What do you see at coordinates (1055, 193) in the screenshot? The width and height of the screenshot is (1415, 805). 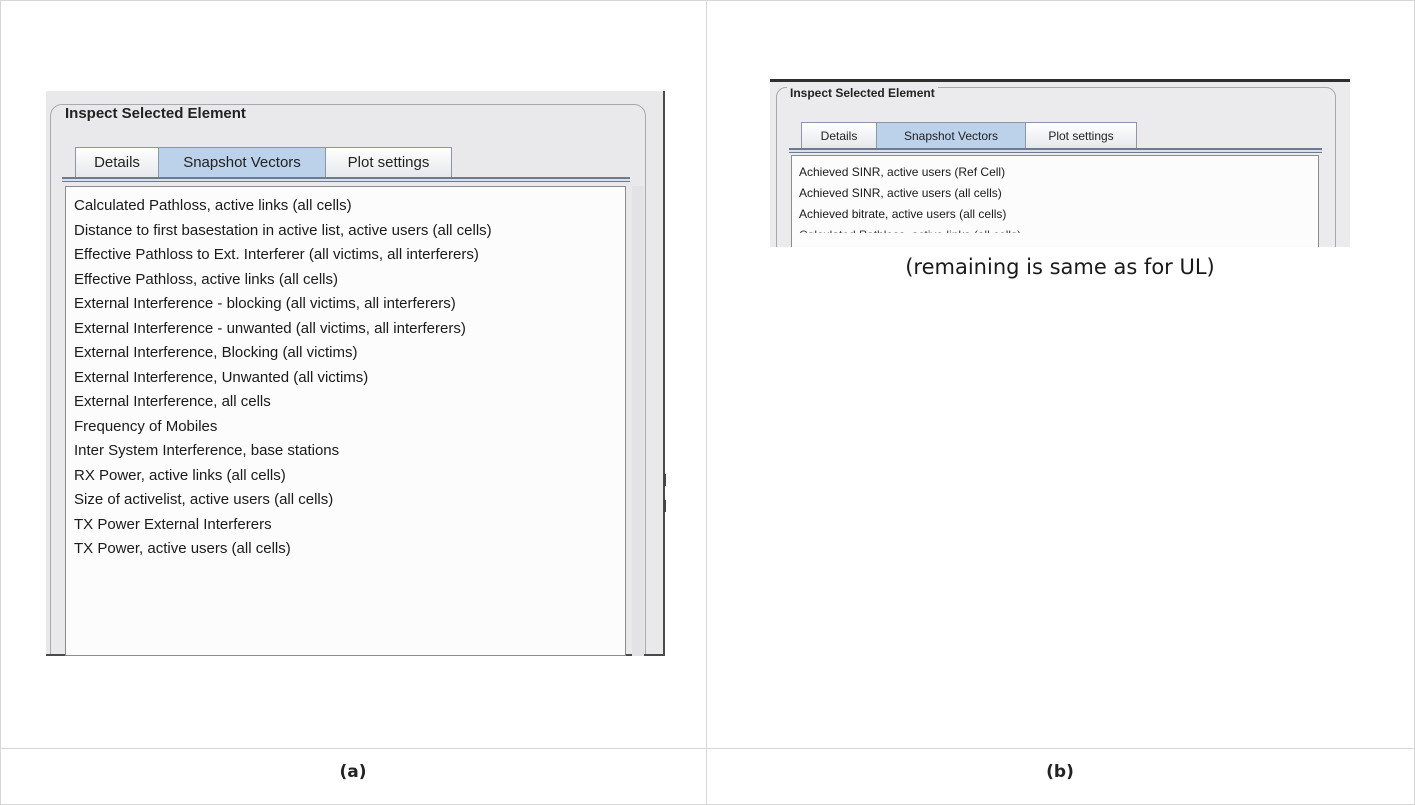 I see `list-item: Achieved SINR, active users (all cells)` at bounding box center [1055, 193].